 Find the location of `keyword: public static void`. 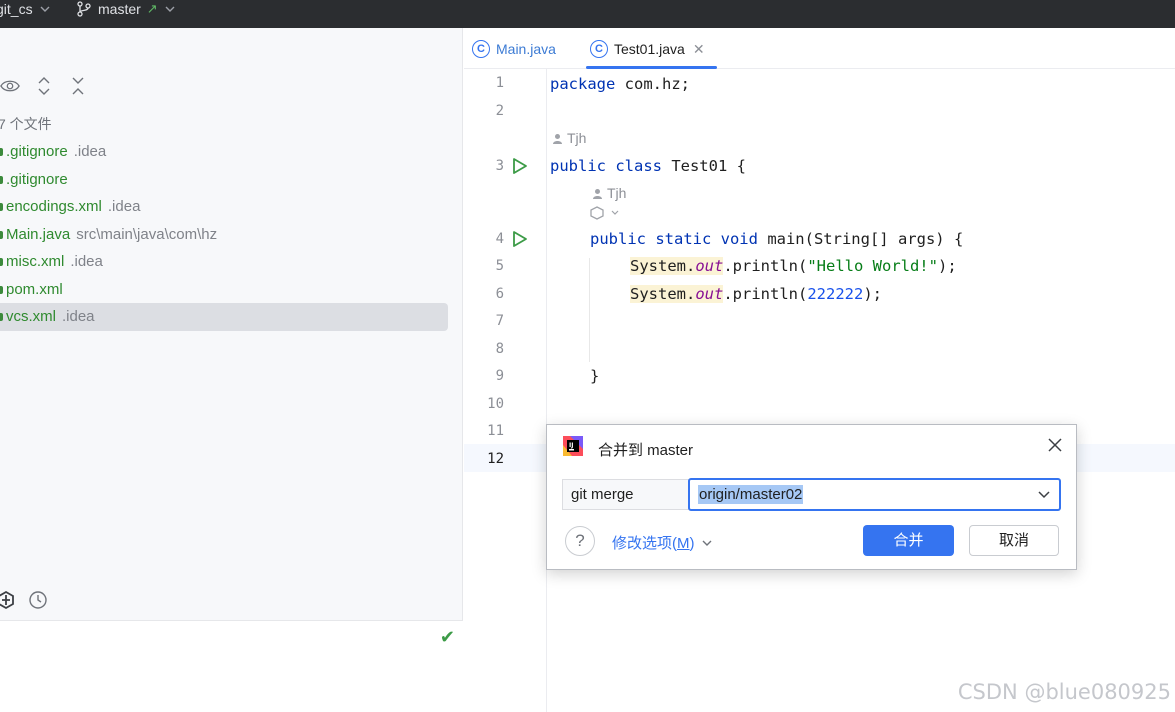

keyword: public static void is located at coordinates (674, 239).